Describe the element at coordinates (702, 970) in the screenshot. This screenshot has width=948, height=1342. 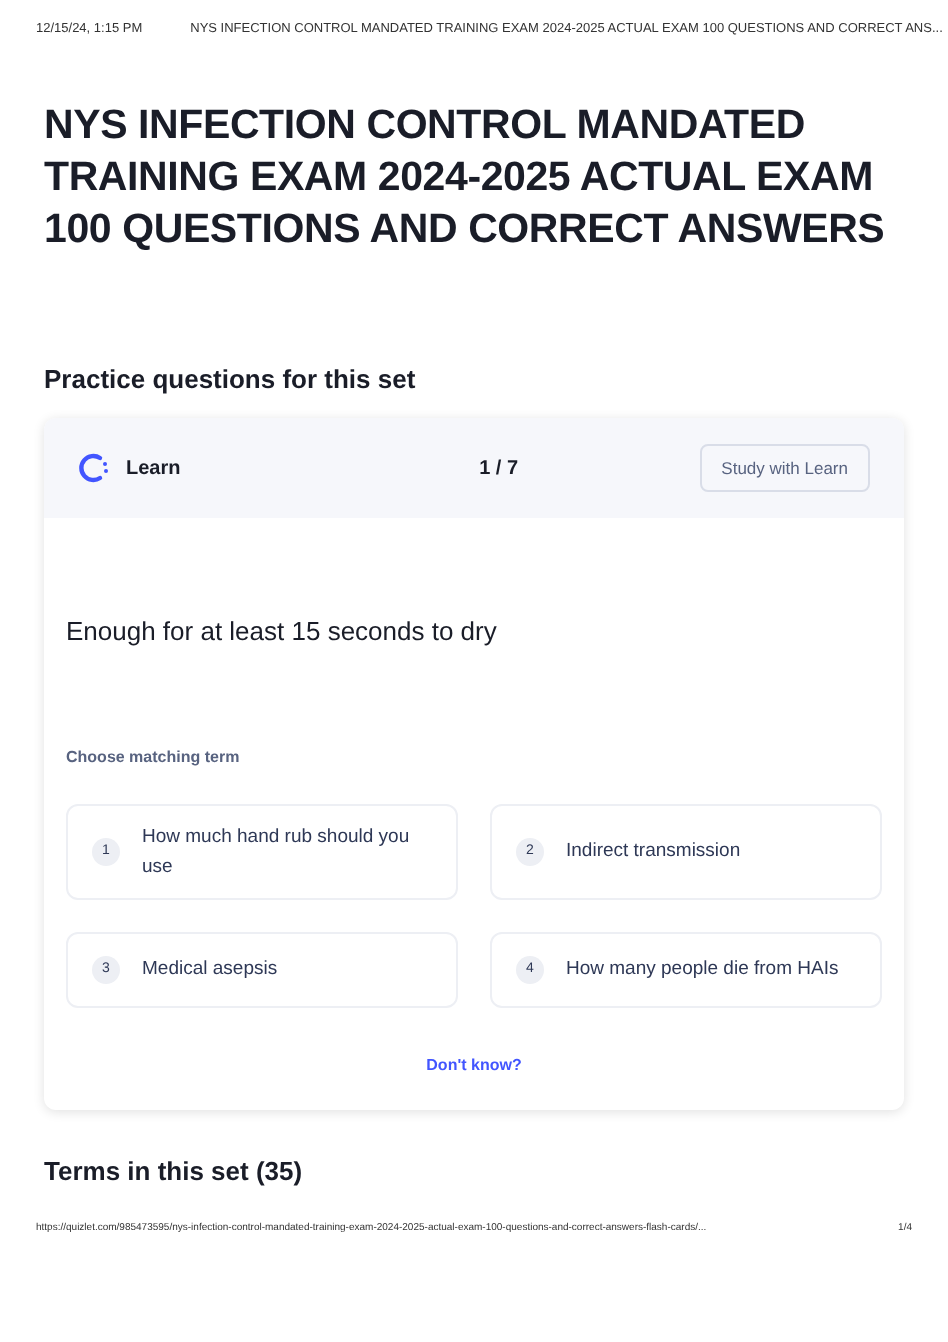
I see `option-text: How many people die from HAIs` at that location.